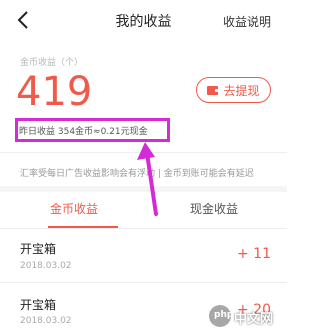 This screenshot has width=320, height=332. What do you see at coordinates (224, 315) in the screenshot?
I see `watermark-logo-text: php` at bounding box center [224, 315].